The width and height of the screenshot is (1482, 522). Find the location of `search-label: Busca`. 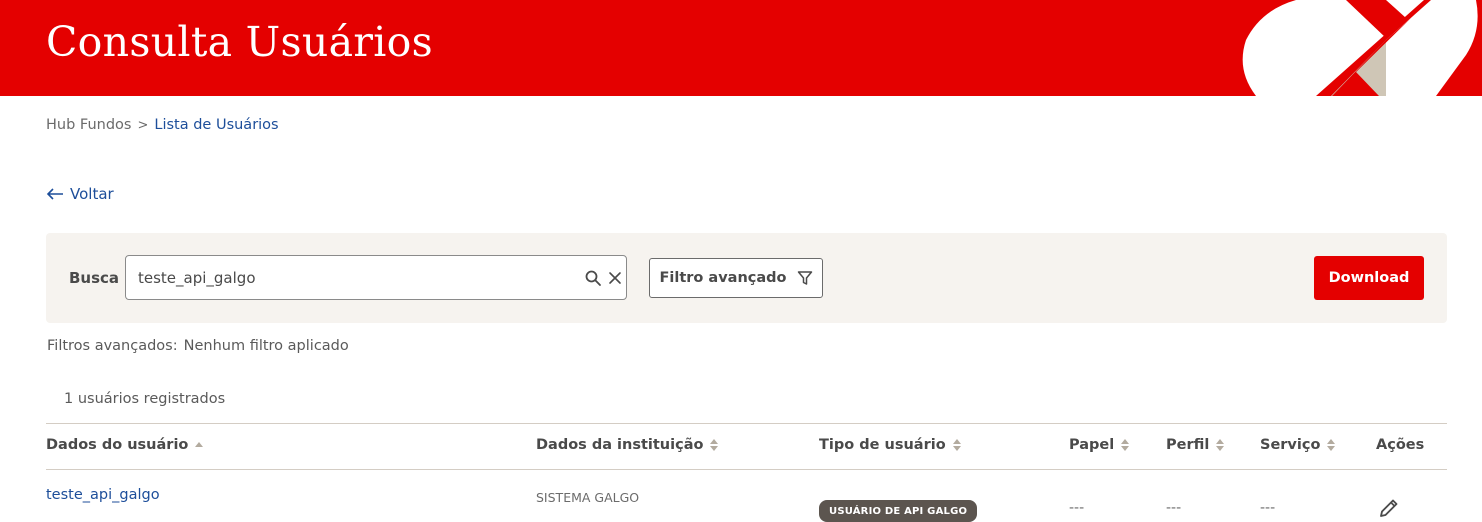

search-label: Busca is located at coordinates (94, 278).